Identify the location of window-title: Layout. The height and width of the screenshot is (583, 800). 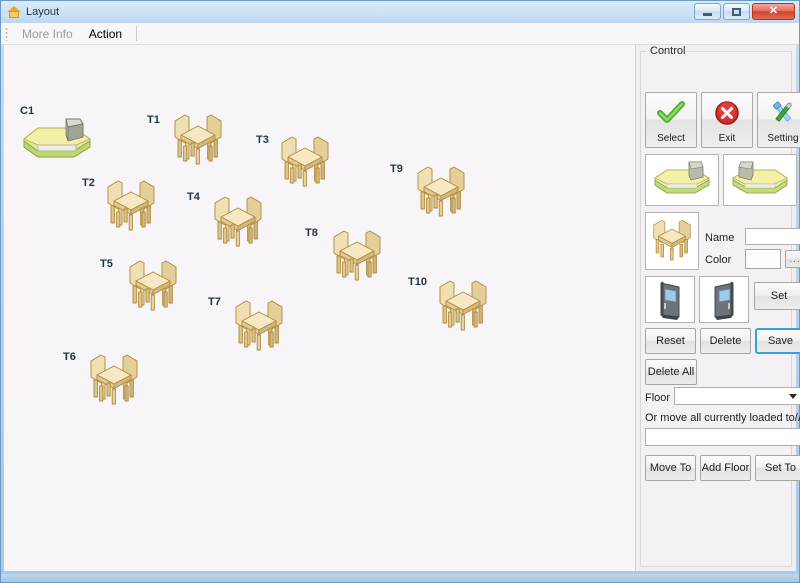
(43, 12).